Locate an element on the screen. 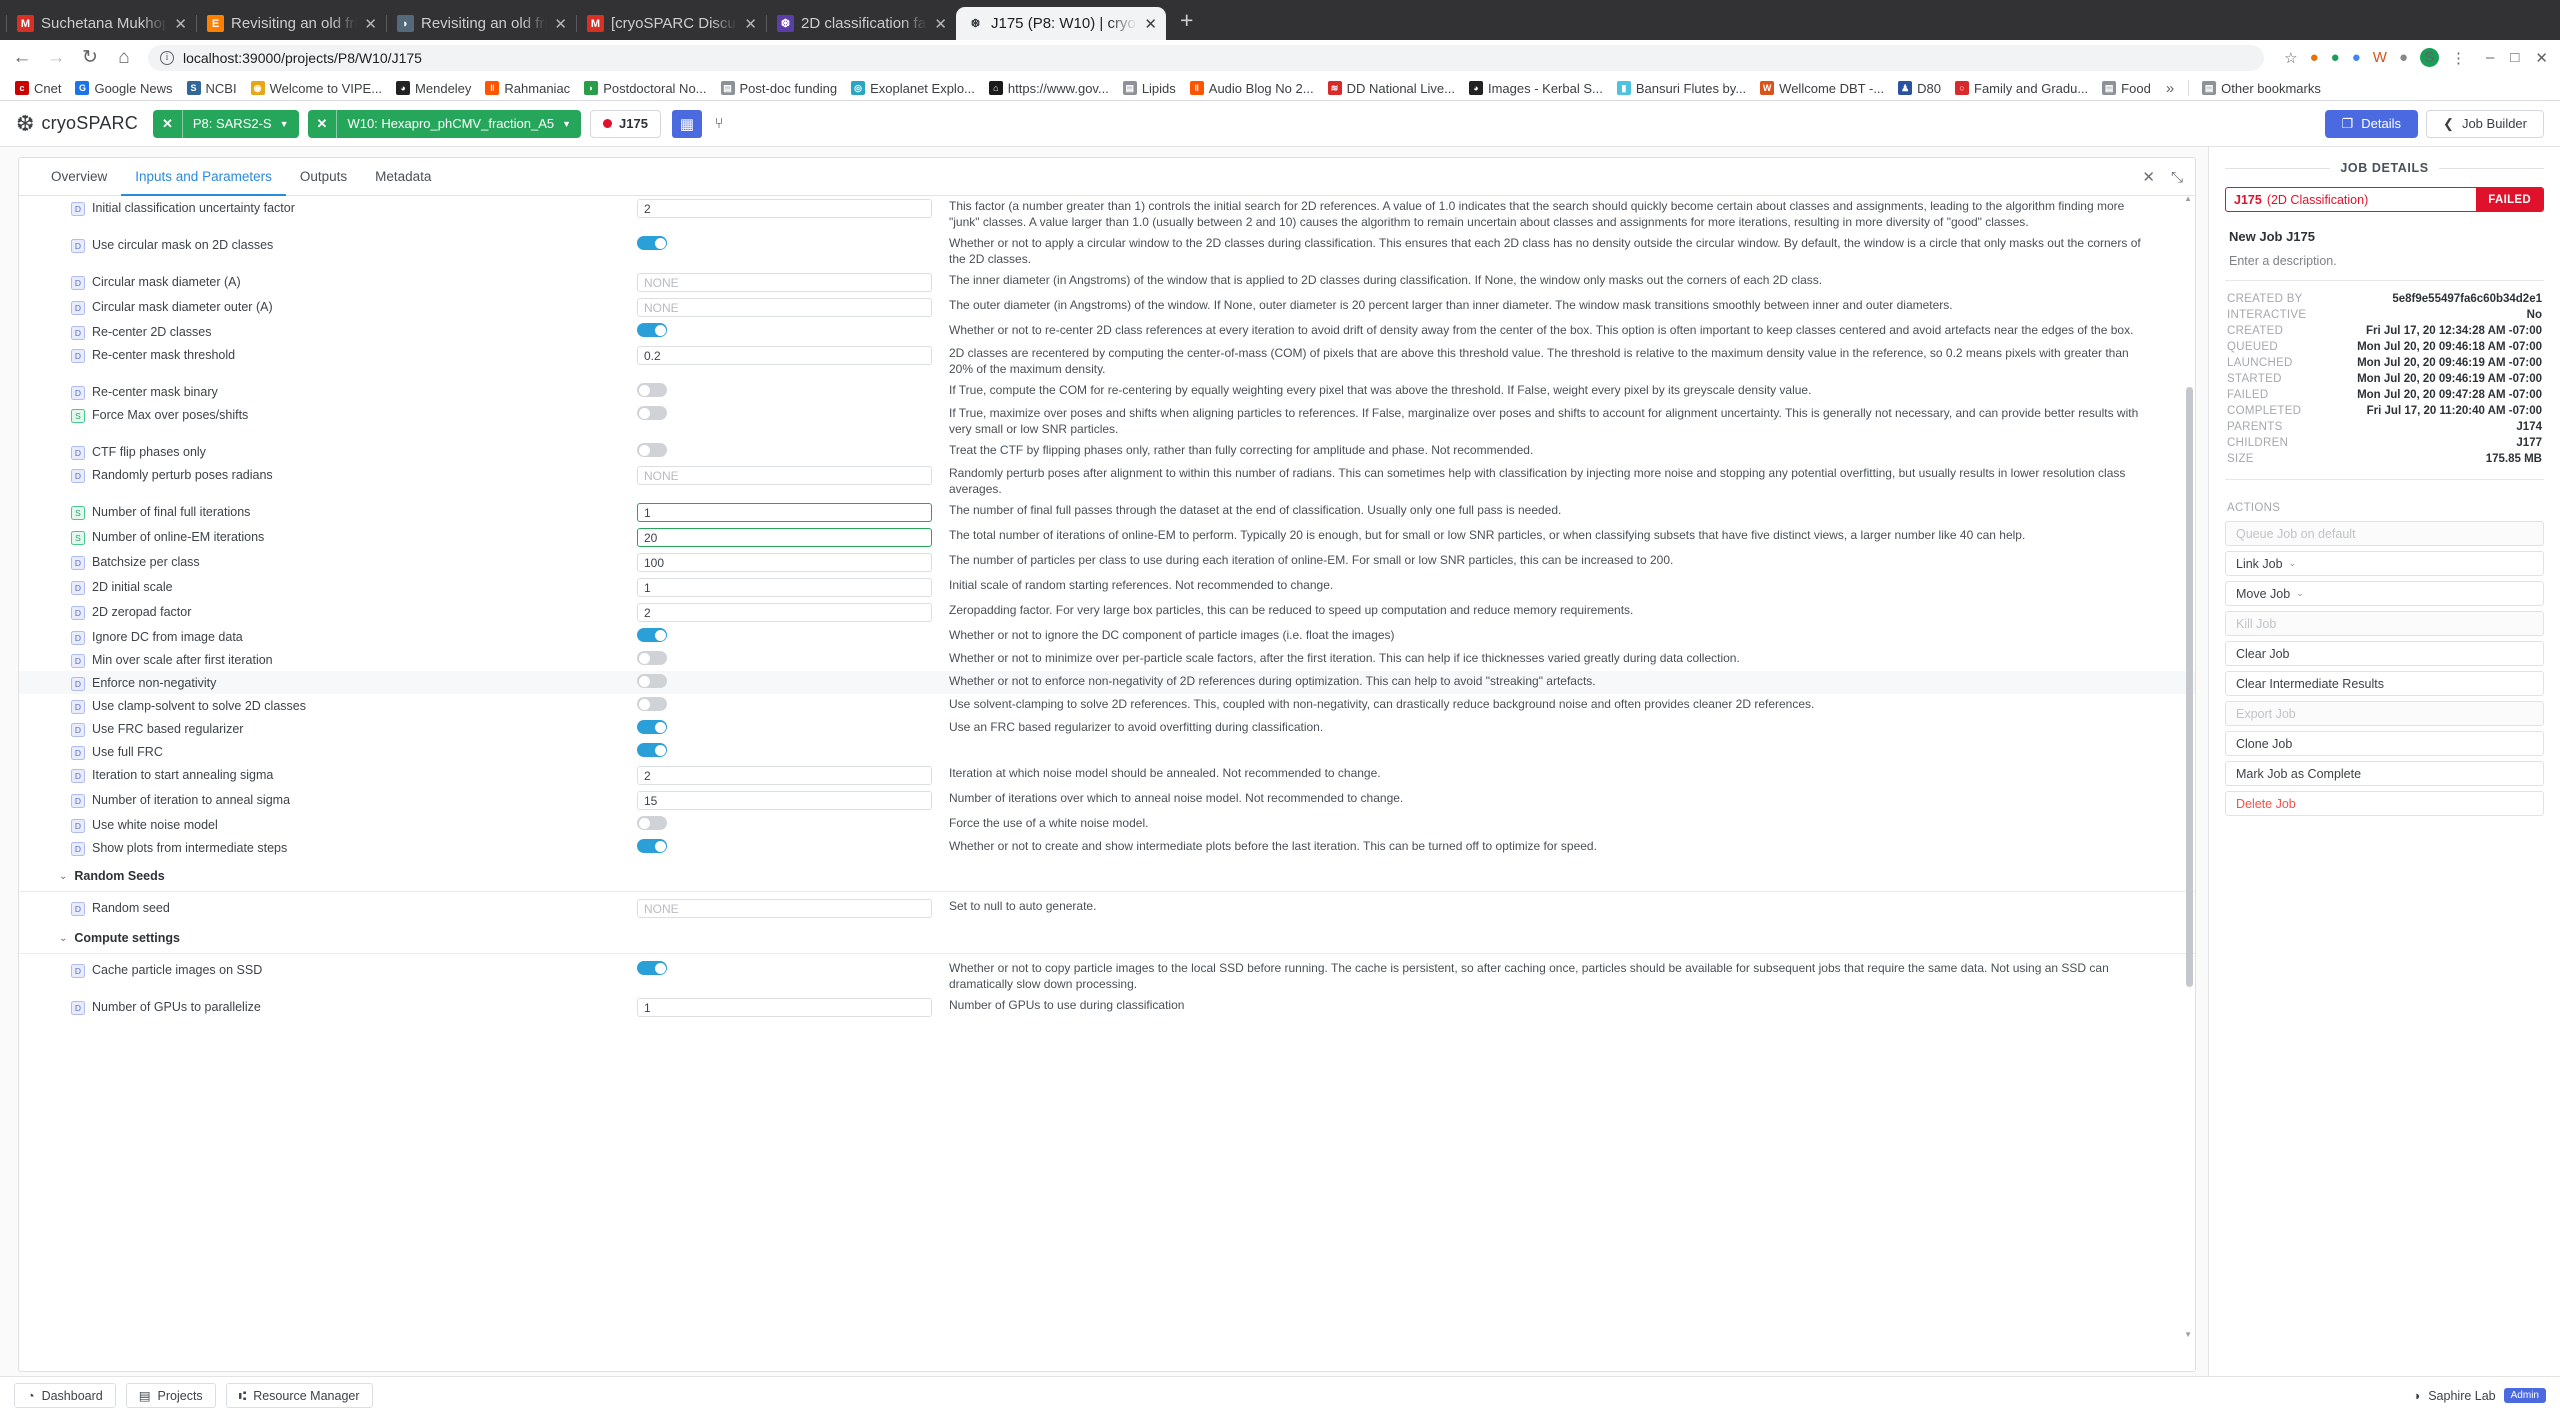 The height and width of the screenshot is (1413, 2560). browser-tab: ❆ 2D classification fails - Trouble ✕ is located at coordinates (861, 23).